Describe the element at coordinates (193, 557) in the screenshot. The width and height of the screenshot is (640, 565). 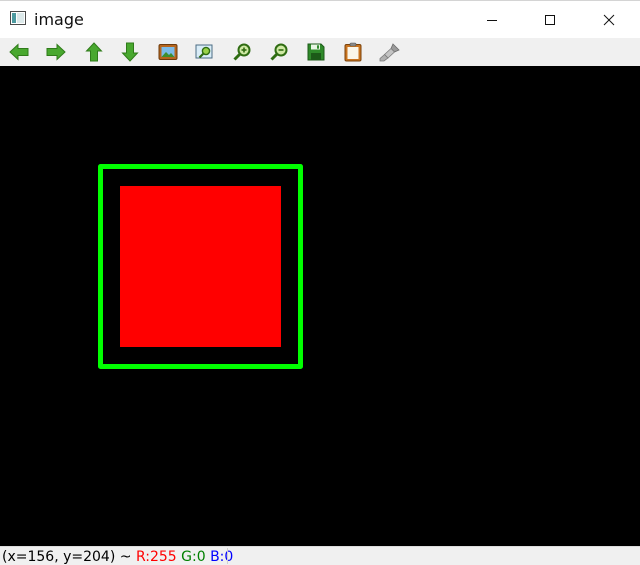
I see `green-channel-value: G:0` at that location.